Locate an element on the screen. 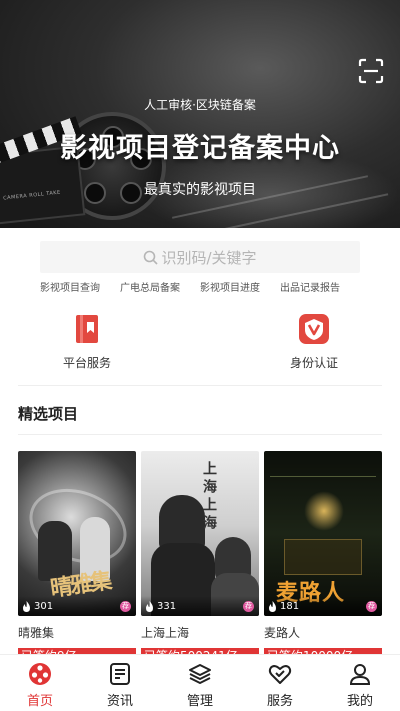 The height and width of the screenshot is (711, 400). tab-manage: 管理 is located at coordinates (200, 685).